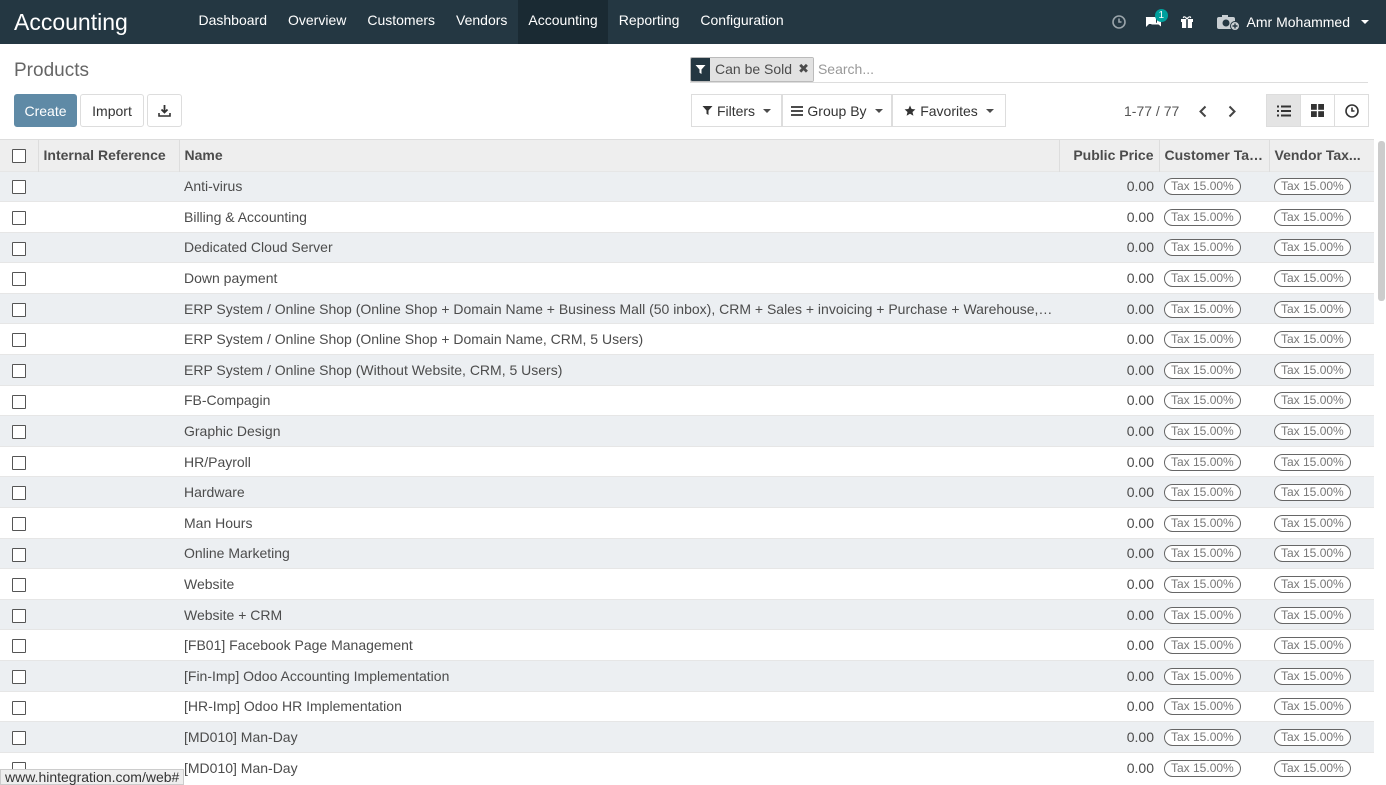  I want to click on table-row: Man Hours 0.00 Tax 15.00% Tax 15.00%, so click(687, 523).